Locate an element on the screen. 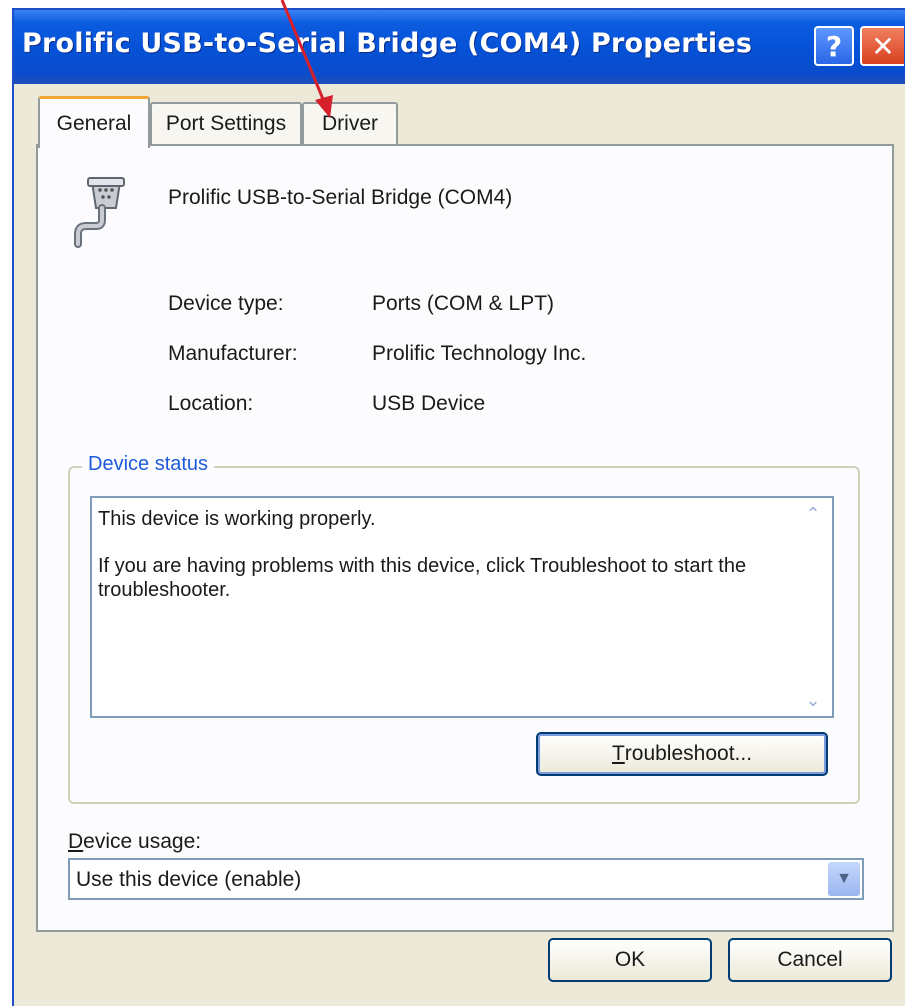 The width and height of the screenshot is (905, 1006). close-icon: ✕ is located at coordinates (883, 46).